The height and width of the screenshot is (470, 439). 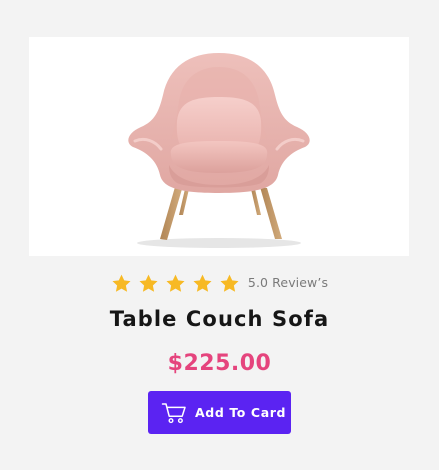 I want to click on add-to-cart-label: Add To Card, so click(x=241, y=412).